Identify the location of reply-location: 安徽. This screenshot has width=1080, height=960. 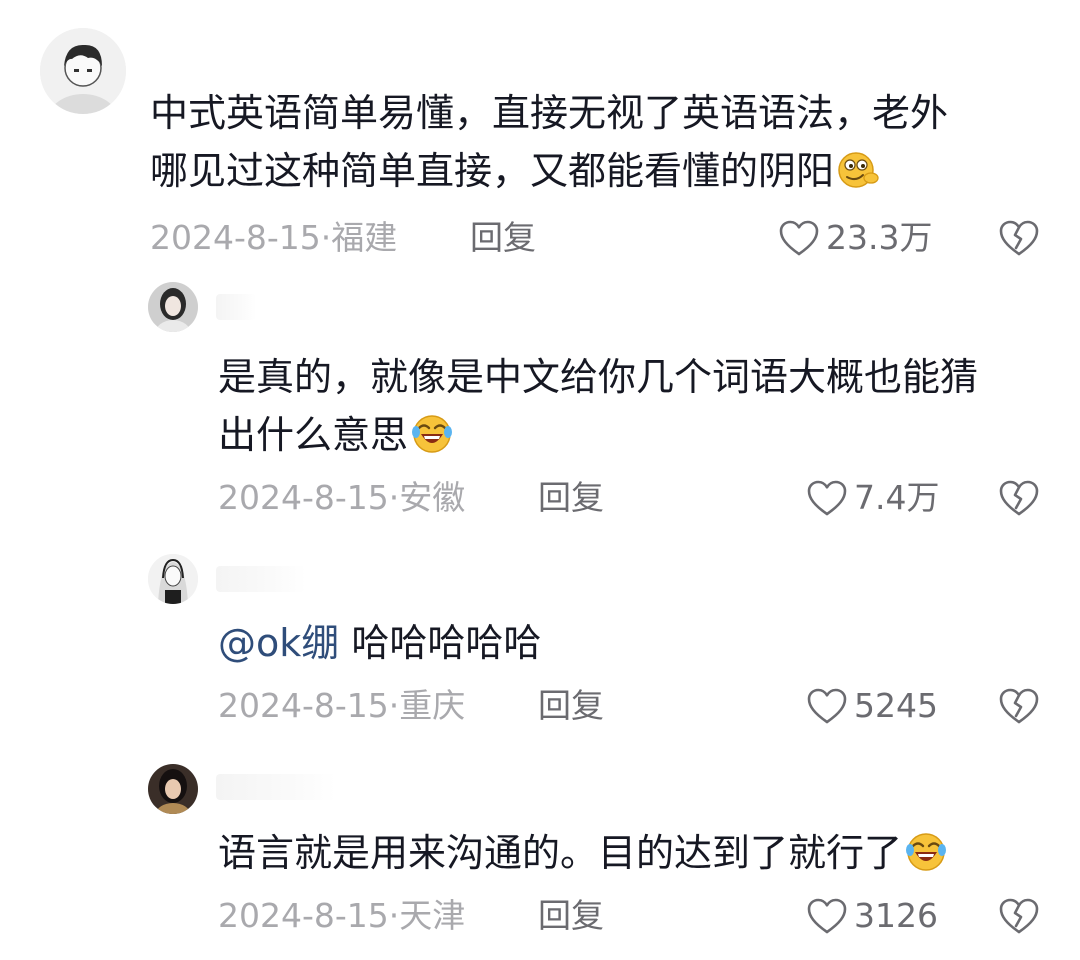
(432, 497).